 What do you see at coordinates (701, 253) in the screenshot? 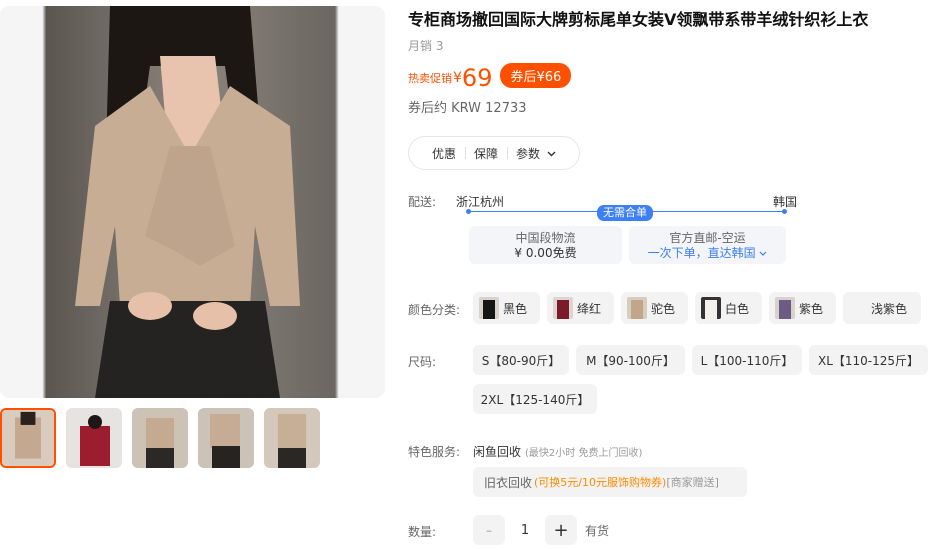
I see `intl-link-text: 一次下单，直达韩国` at bounding box center [701, 253].